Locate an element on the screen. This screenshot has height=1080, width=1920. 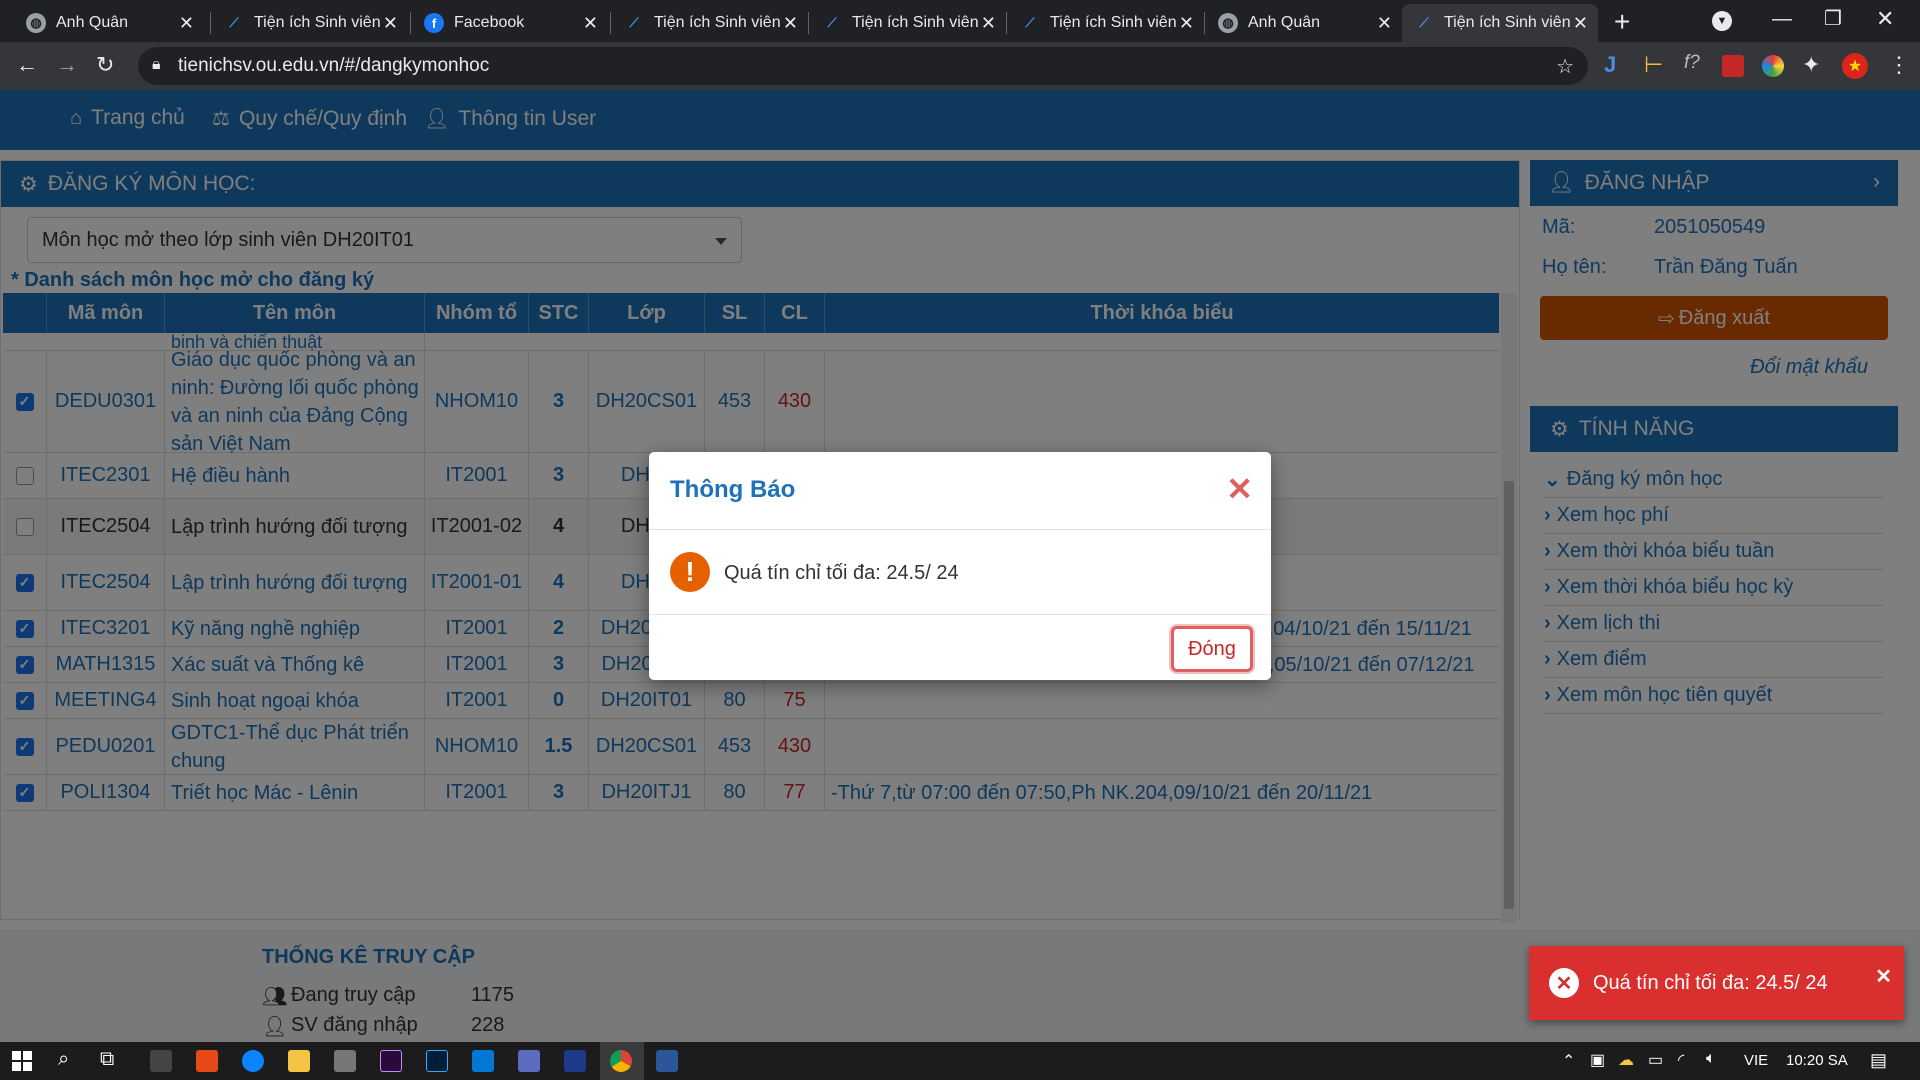
close-toast-icon: ✕ is located at coordinates (1883, 976).